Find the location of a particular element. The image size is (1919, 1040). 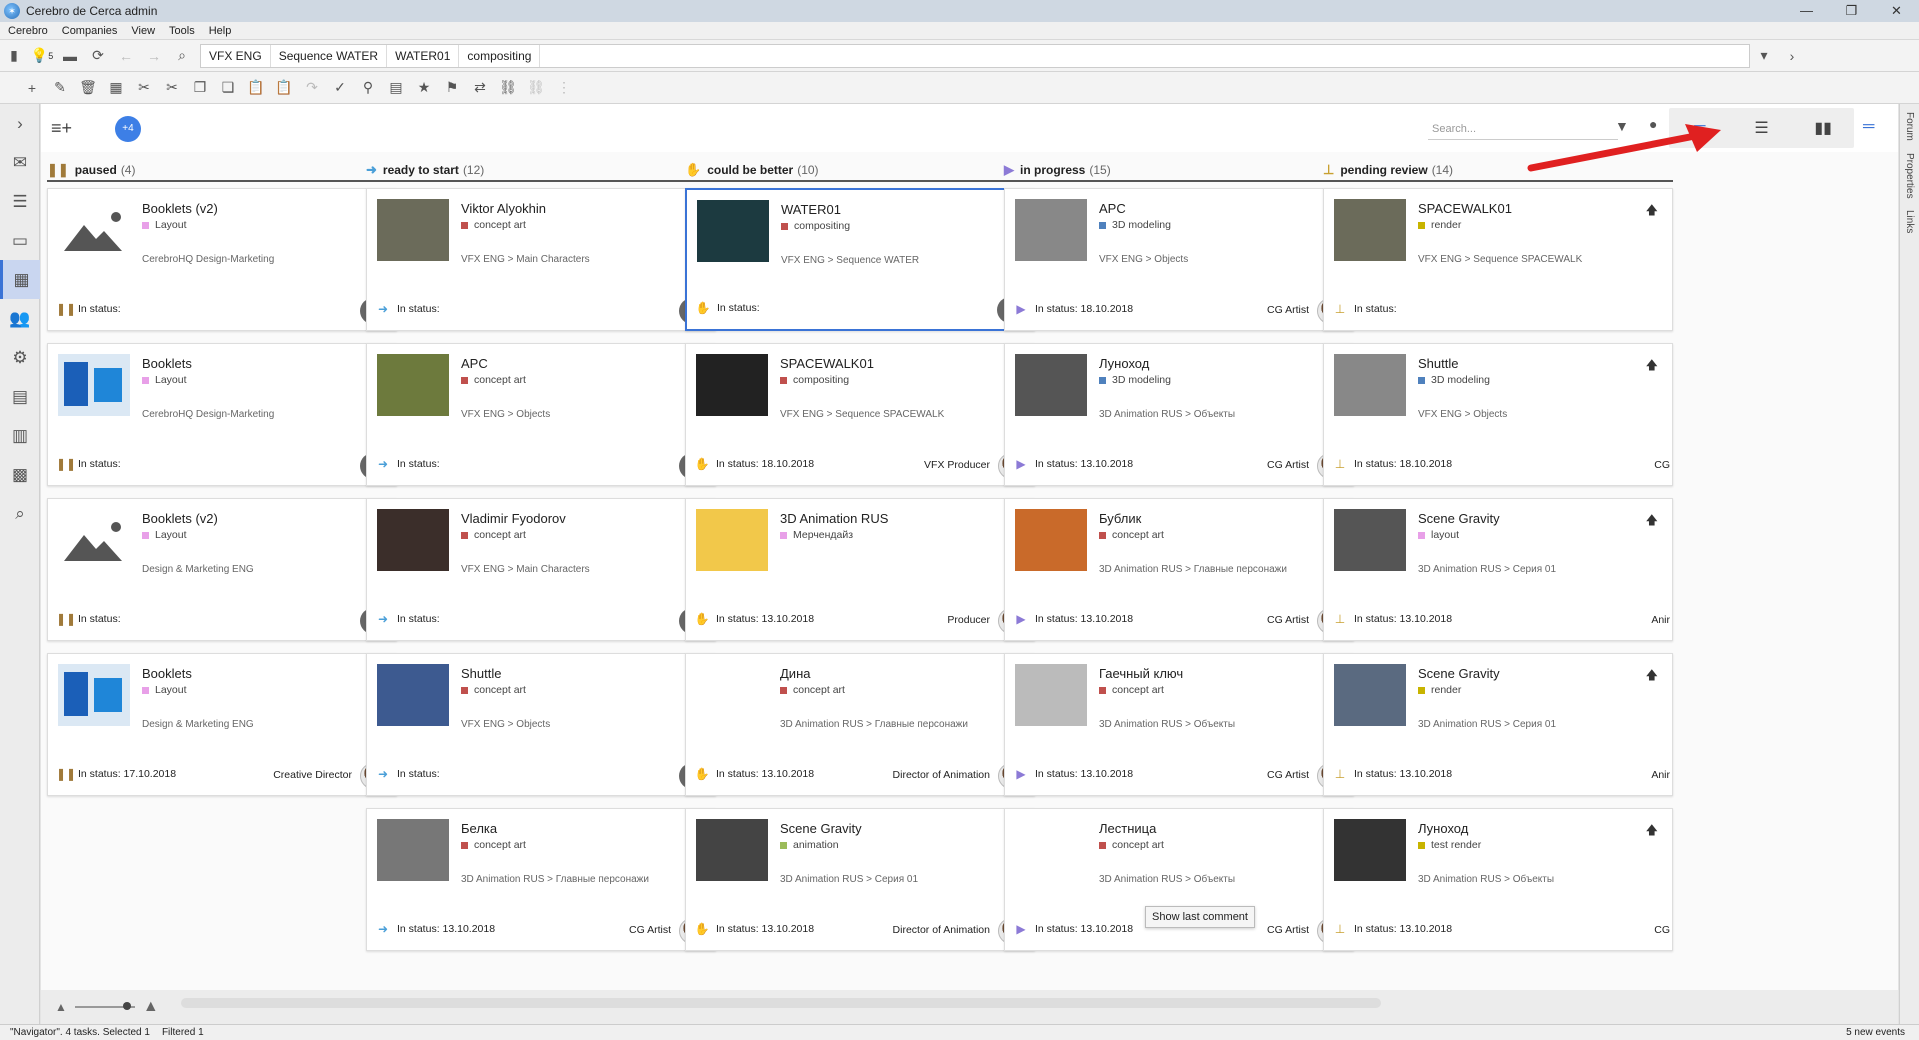

menu-tools: Tools is located at coordinates (182, 31).